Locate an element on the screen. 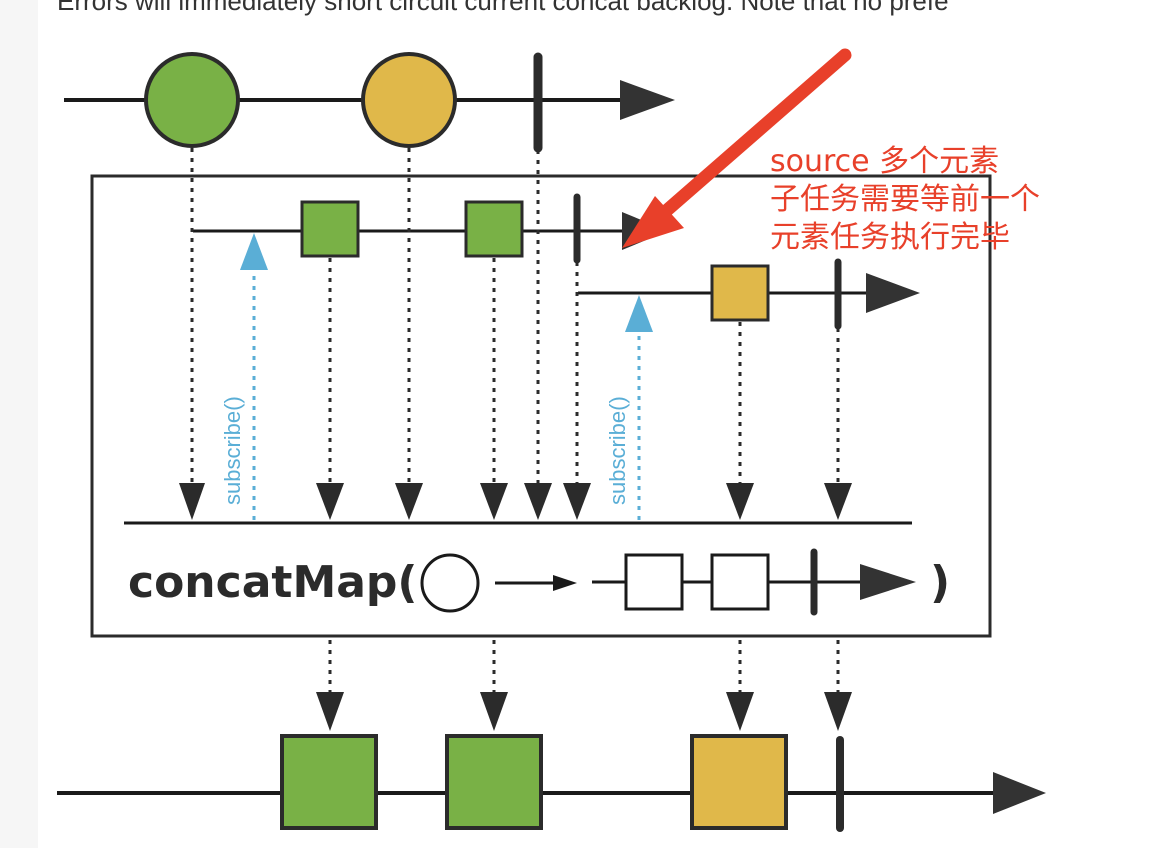 Image resolution: width=1158 pixels, height=848 pixels. subscribe-label-1: subscribe() is located at coordinates (232, 450).